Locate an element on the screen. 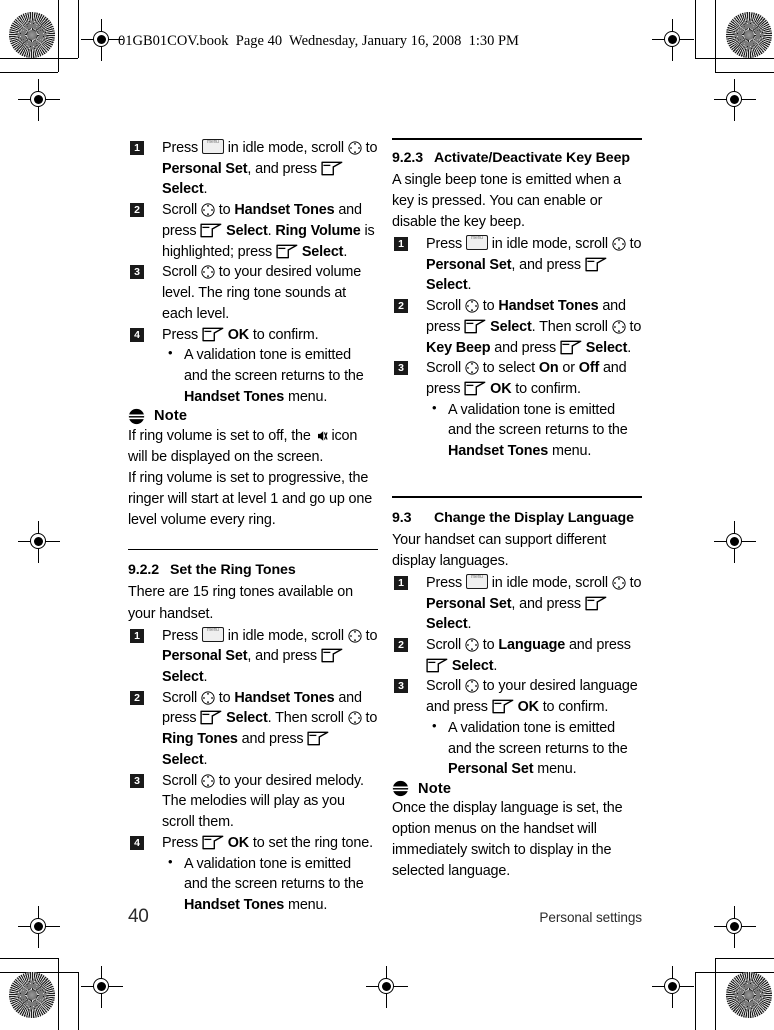 This screenshot has height=1030, width=774. registration-target-mid-left is located at coordinates (39, 542).